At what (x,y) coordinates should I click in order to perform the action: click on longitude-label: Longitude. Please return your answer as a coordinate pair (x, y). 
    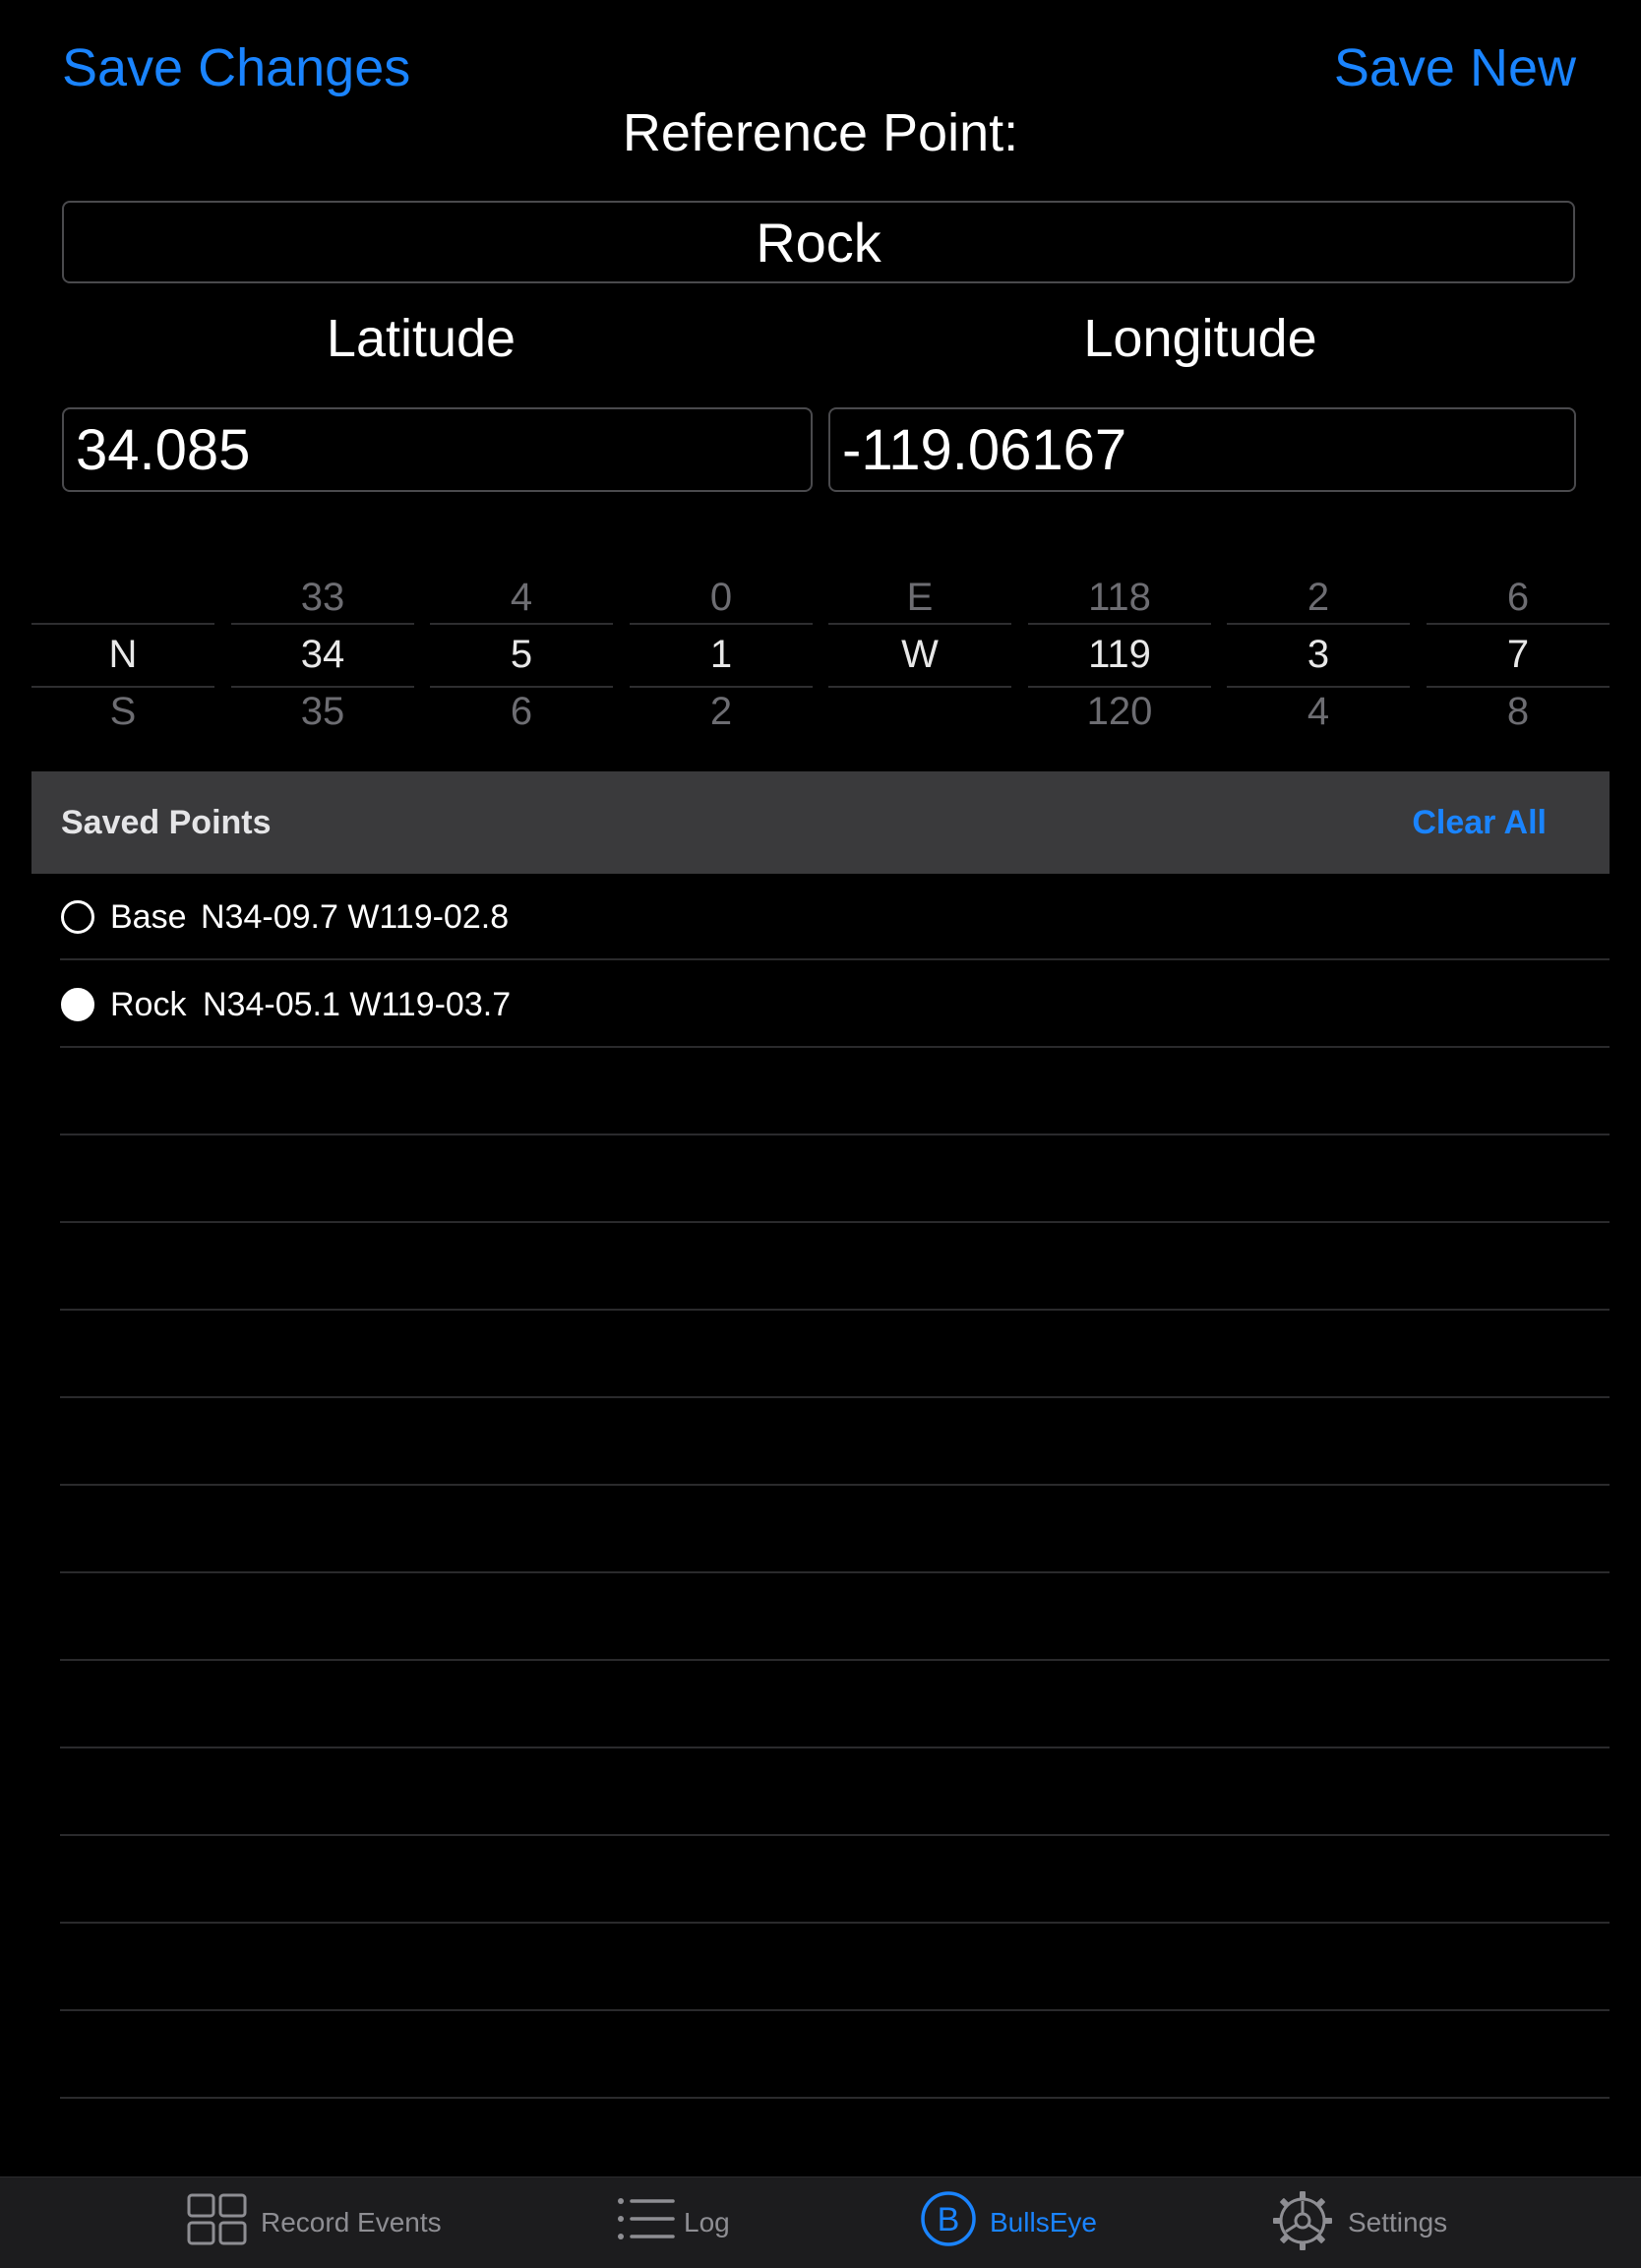
    Looking at the image, I should click on (1200, 339).